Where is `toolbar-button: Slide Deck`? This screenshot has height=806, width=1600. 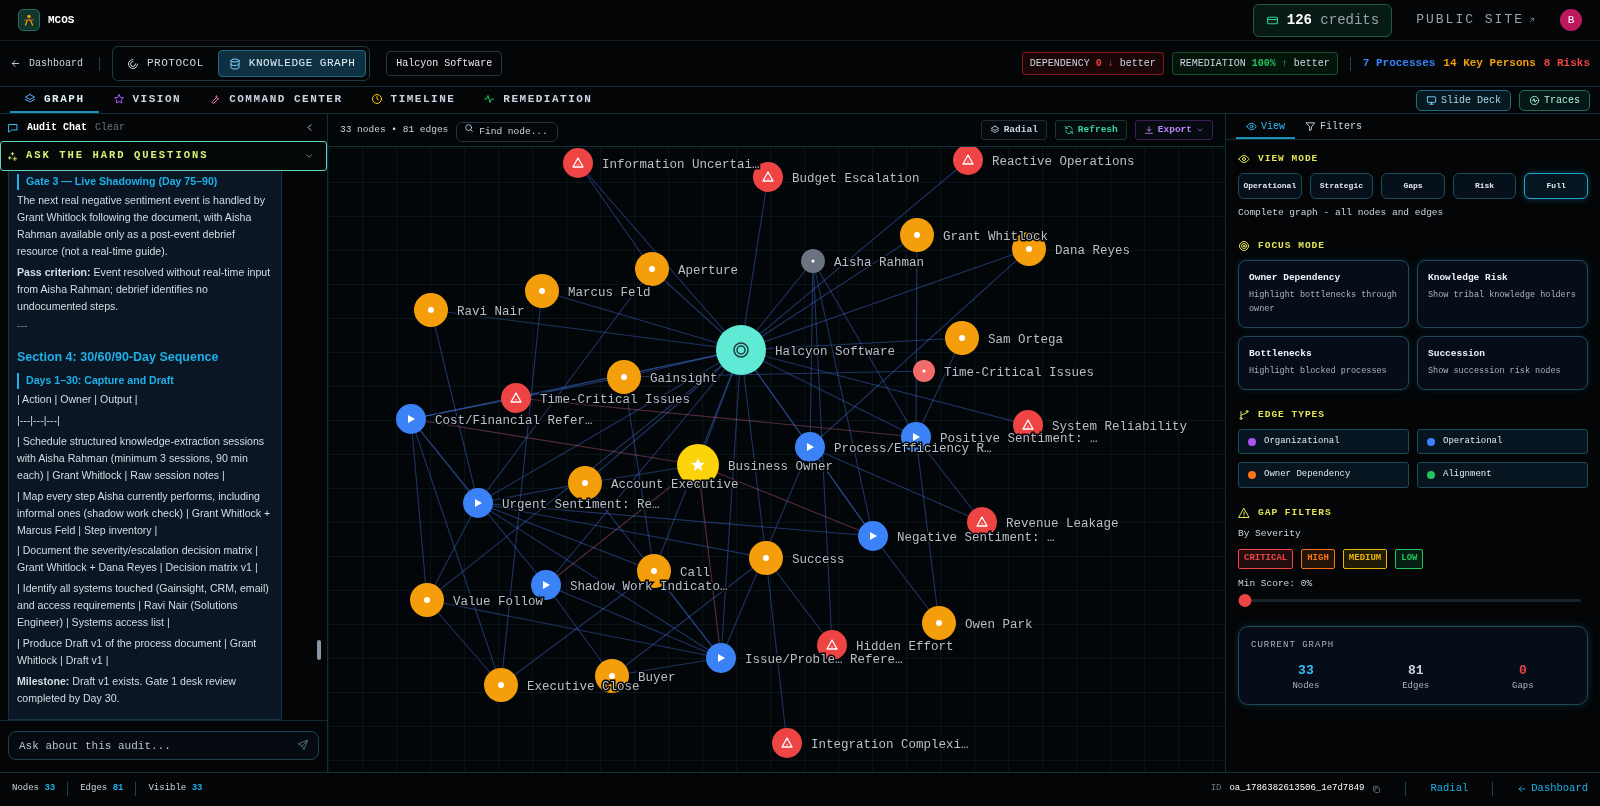
toolbar-button: Slide Deck is located at coordinates (1463, 100).